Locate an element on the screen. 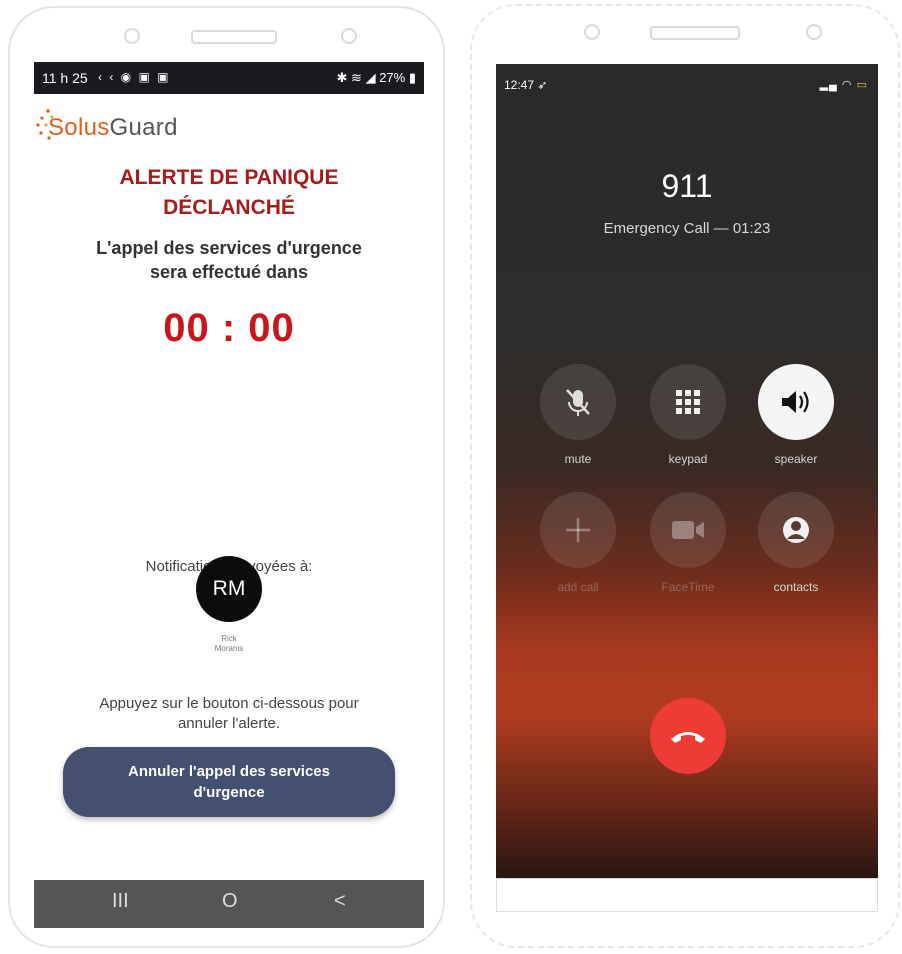 The height and width of the screenshot is (954, 902). end-call-button is located at coordinates (688, 736).